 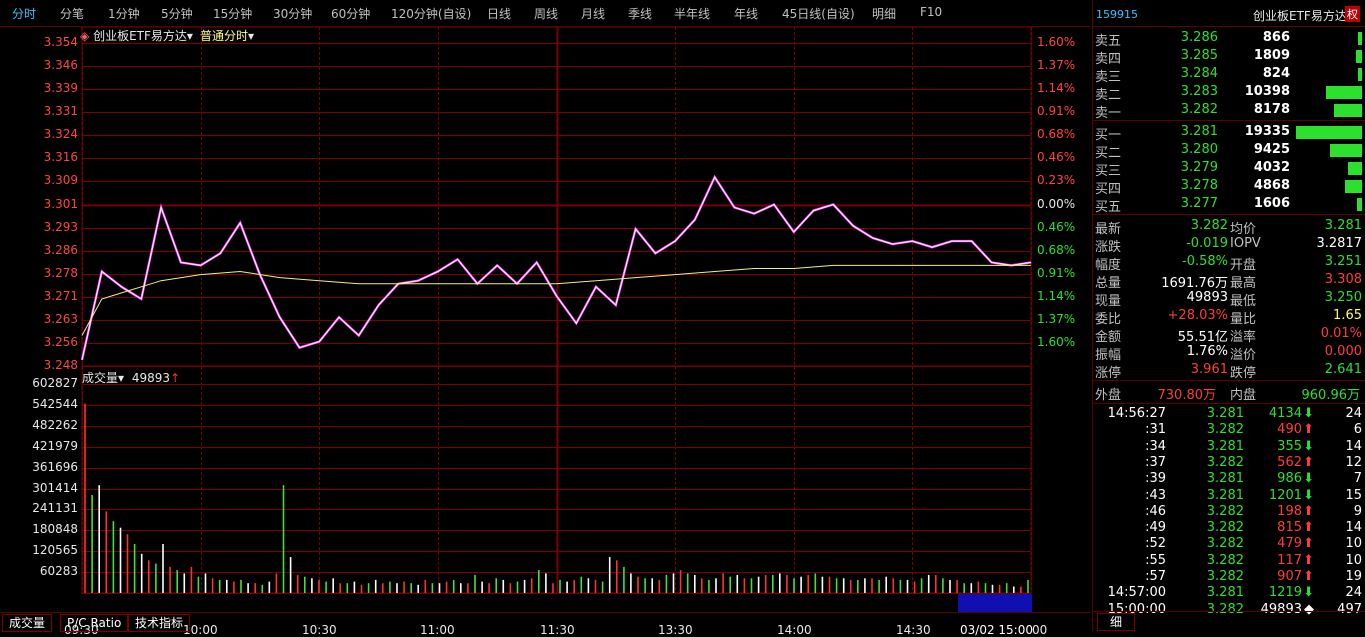 I want to click on tab-7: 120分钟(自设), so click(x=431, y=13).